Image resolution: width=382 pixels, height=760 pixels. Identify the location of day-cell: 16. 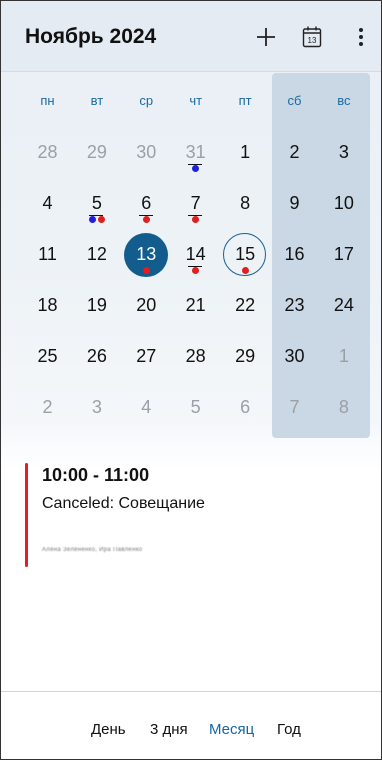
(294, 255).